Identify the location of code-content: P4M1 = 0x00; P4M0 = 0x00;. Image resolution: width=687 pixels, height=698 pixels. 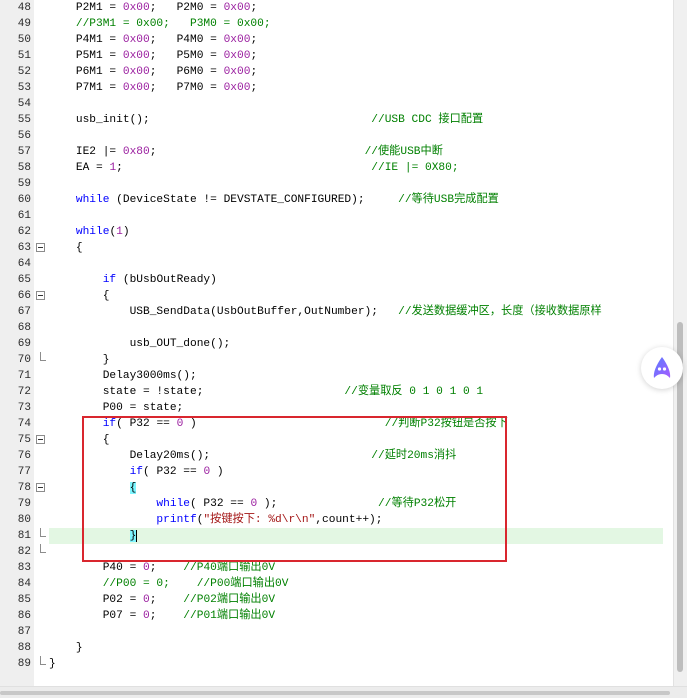
(153, 40).